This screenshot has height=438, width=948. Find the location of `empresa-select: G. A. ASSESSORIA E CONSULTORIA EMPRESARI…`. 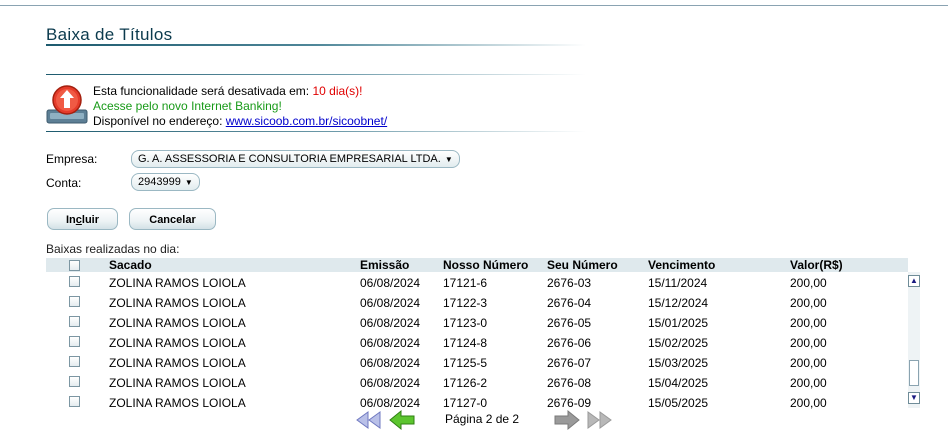

empresa-select: G. A. ASSESSORIA E CONSULTORIA EMPRESARI… is located at coordinates (295, 159).